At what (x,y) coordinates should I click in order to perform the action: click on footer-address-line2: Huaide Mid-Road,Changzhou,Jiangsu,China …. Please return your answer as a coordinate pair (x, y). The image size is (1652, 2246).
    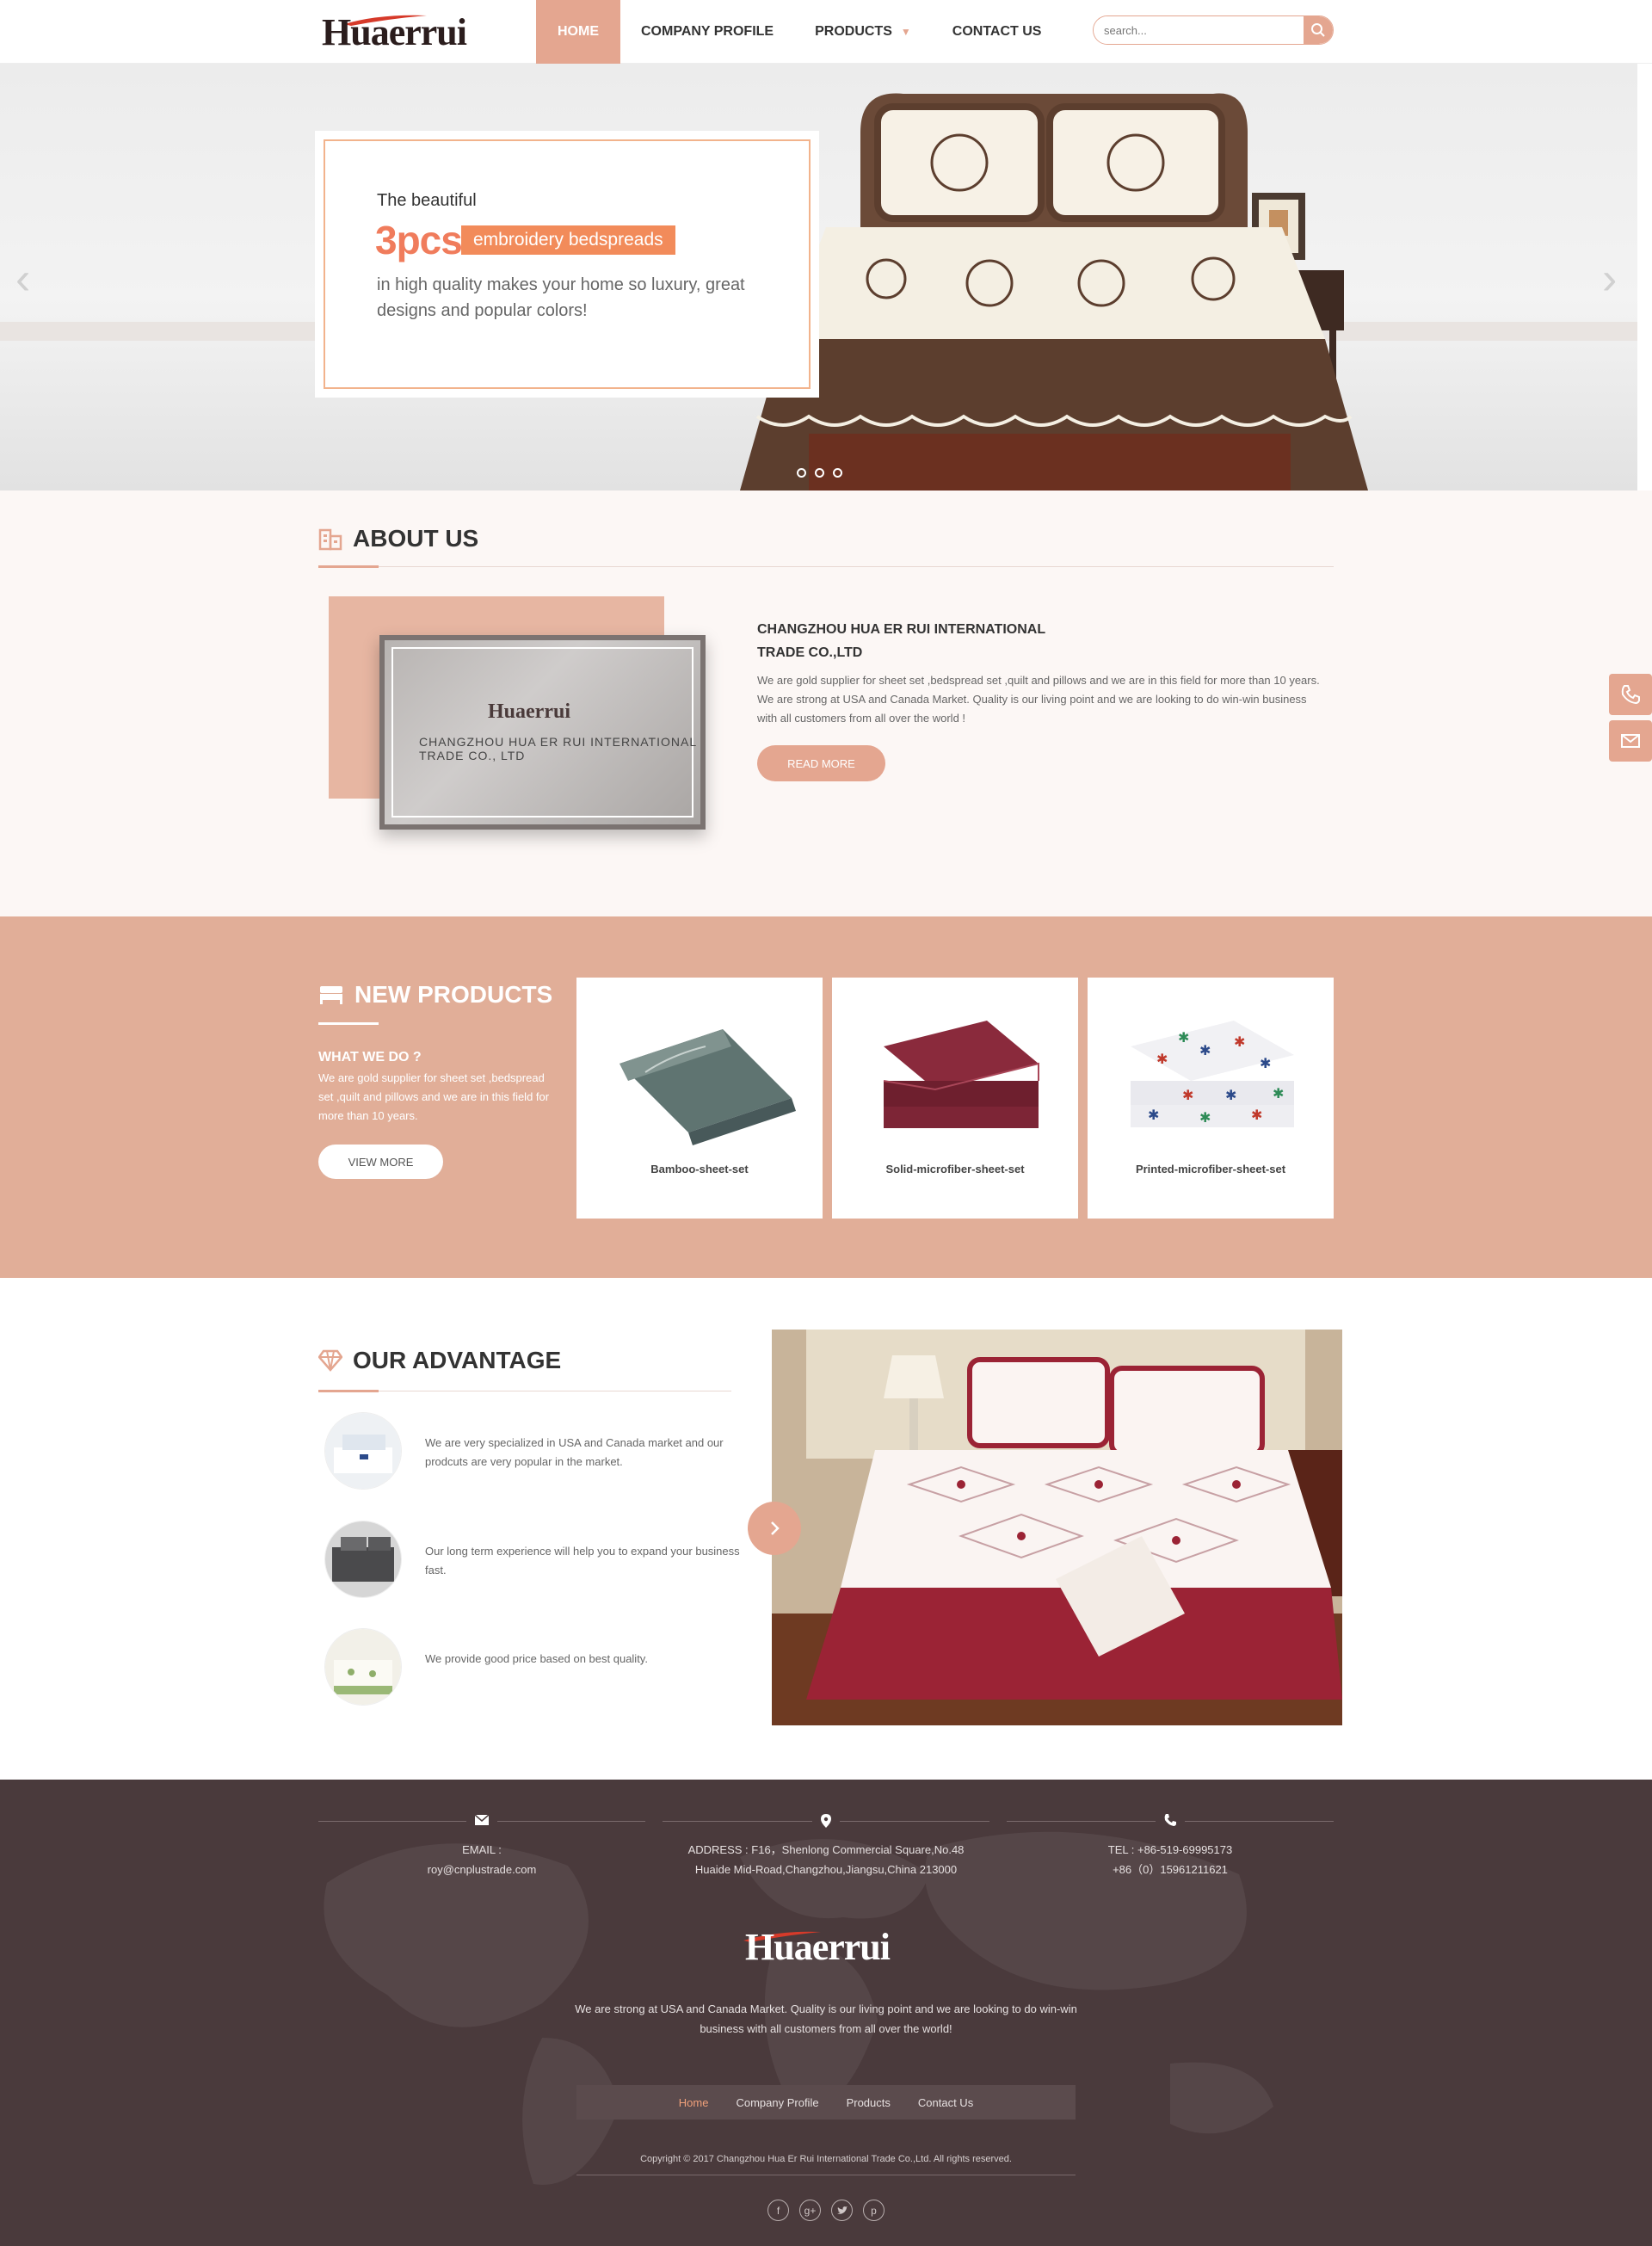
    Looking at the image, I should click on (826, 1869).